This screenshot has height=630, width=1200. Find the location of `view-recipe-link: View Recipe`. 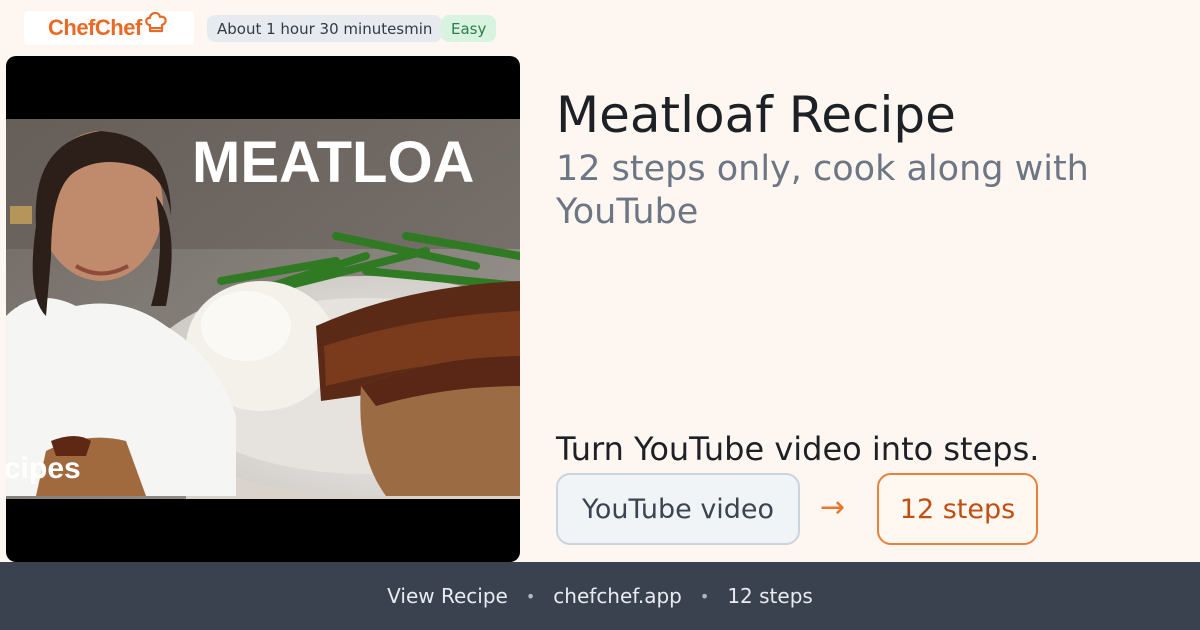

view-recipe-link: View Recipe is located at coordinates (447, 596).